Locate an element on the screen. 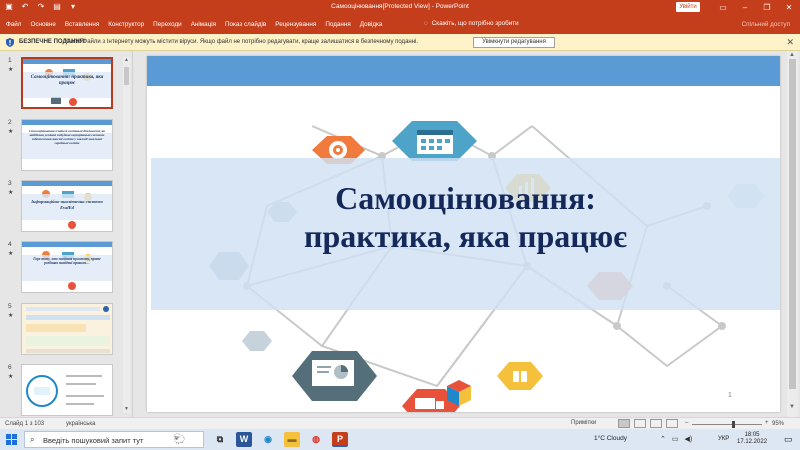  clock-date: 17.12.2022 is located at coordinates (752, 442).